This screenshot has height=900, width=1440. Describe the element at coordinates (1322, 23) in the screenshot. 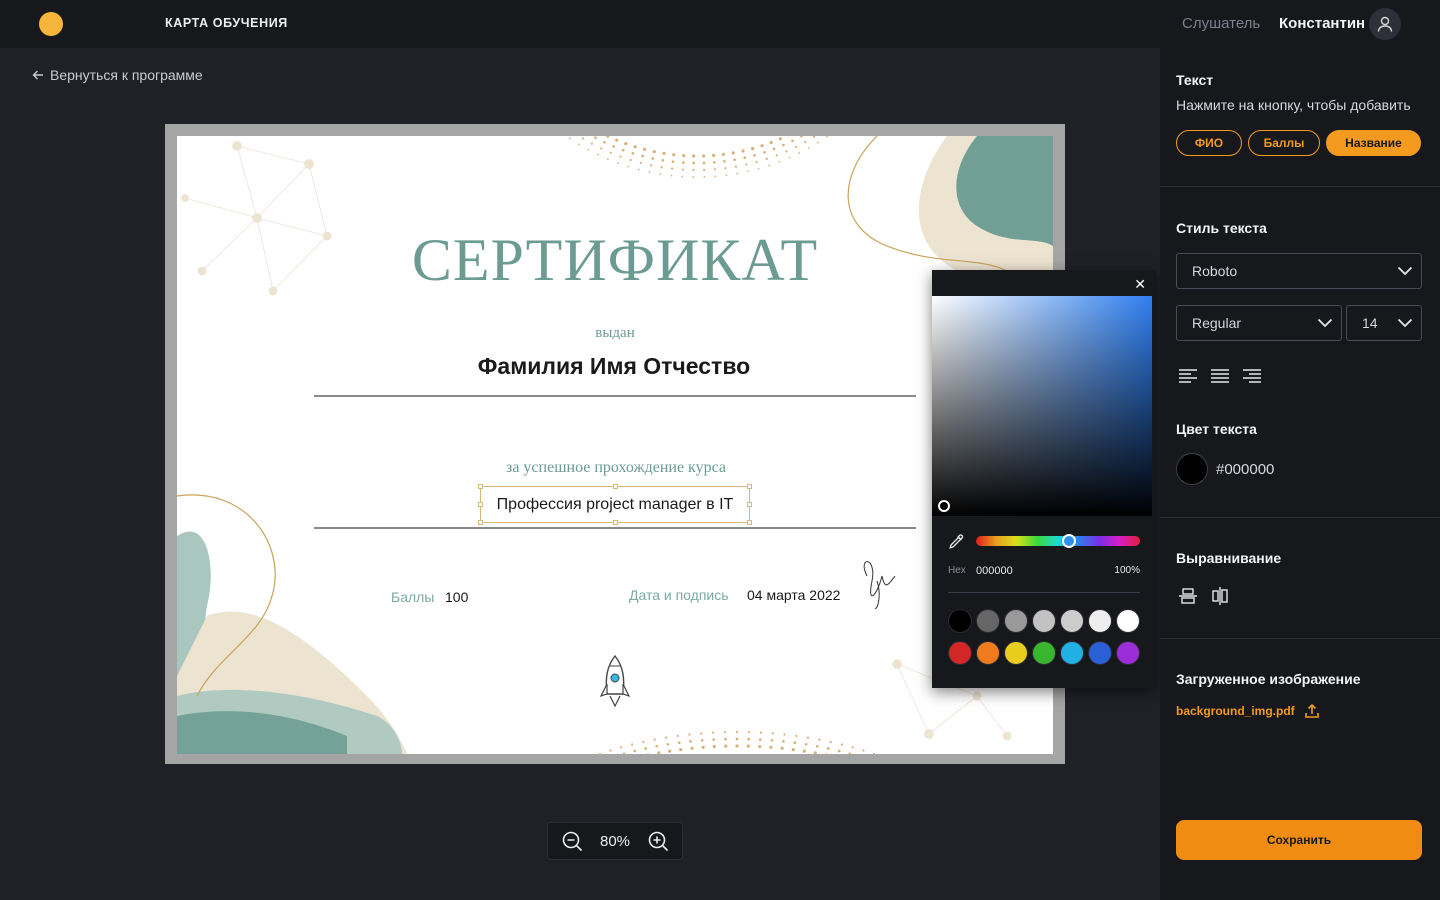

I see `user-name: Константин` at that location.